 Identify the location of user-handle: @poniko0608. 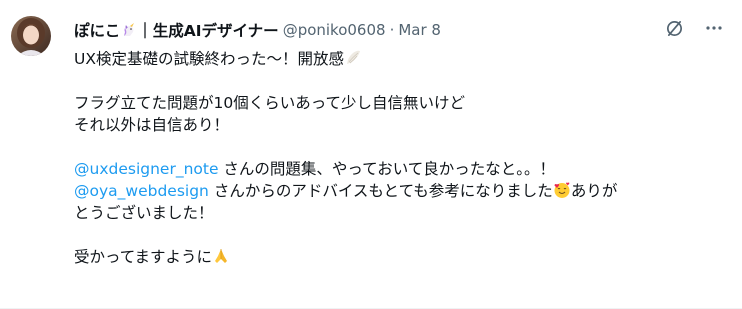
(334, 30).